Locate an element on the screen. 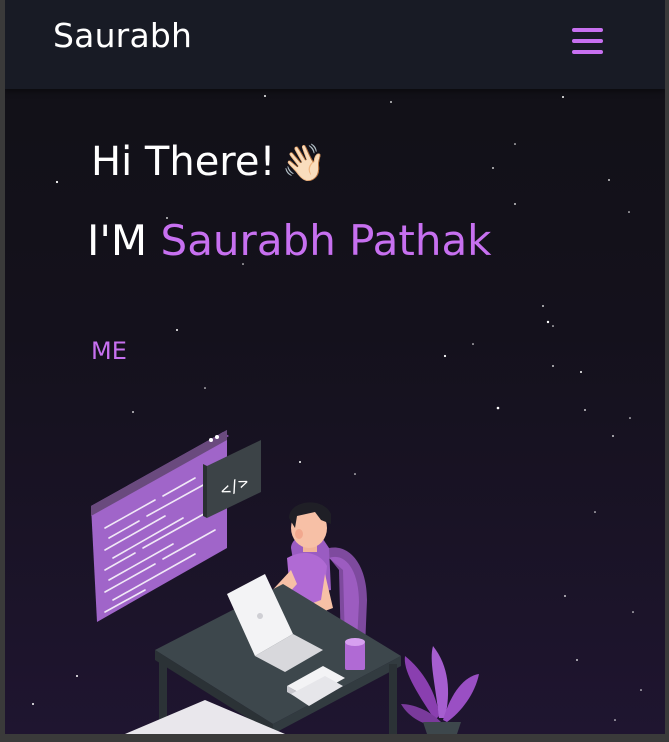 The height and width of the screenshot is (742, 669). hero-greeting: Hi There! 👋🏻 is located at coordinates (208, 162).